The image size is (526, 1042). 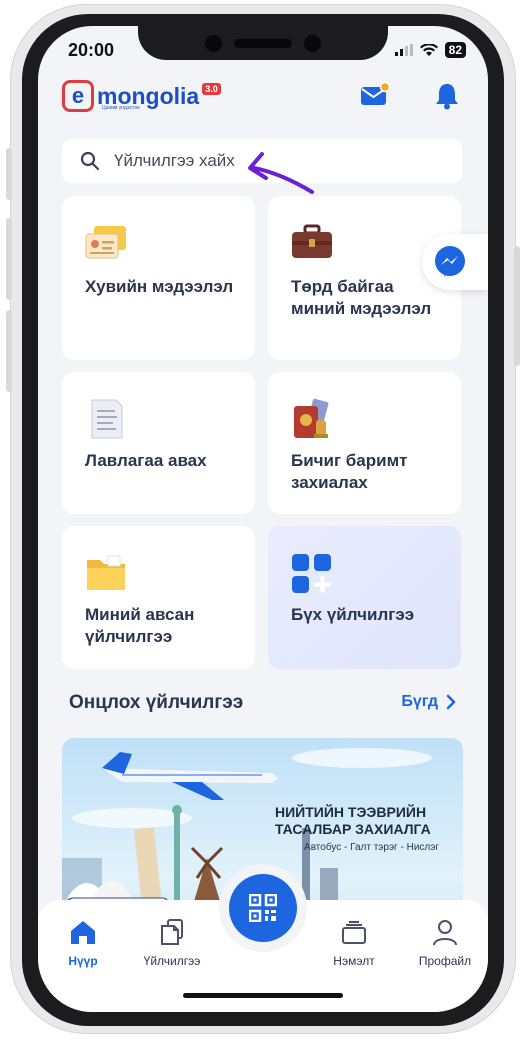 I want to click on home-indicator, so click(x=263, y=995).